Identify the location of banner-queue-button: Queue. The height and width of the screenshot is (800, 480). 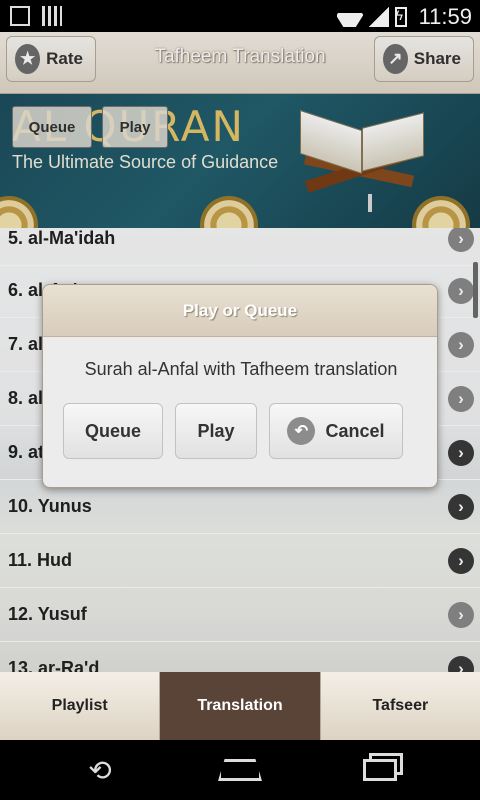
(52, 127).